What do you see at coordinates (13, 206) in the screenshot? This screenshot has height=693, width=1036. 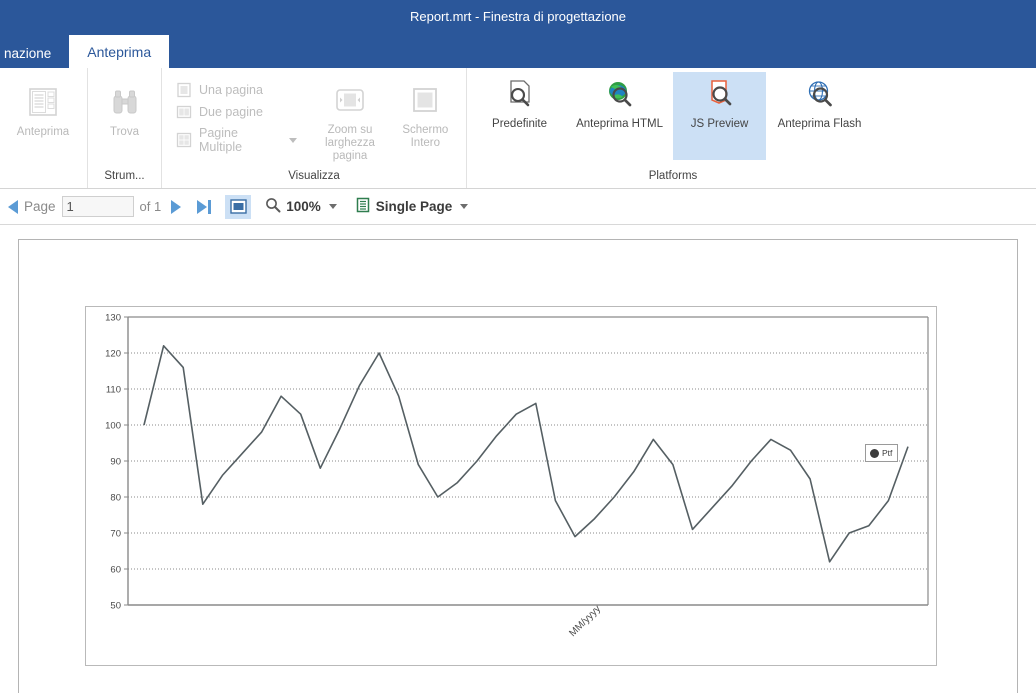 I see `triangle-left-icon` at bounding box center [13, 206].